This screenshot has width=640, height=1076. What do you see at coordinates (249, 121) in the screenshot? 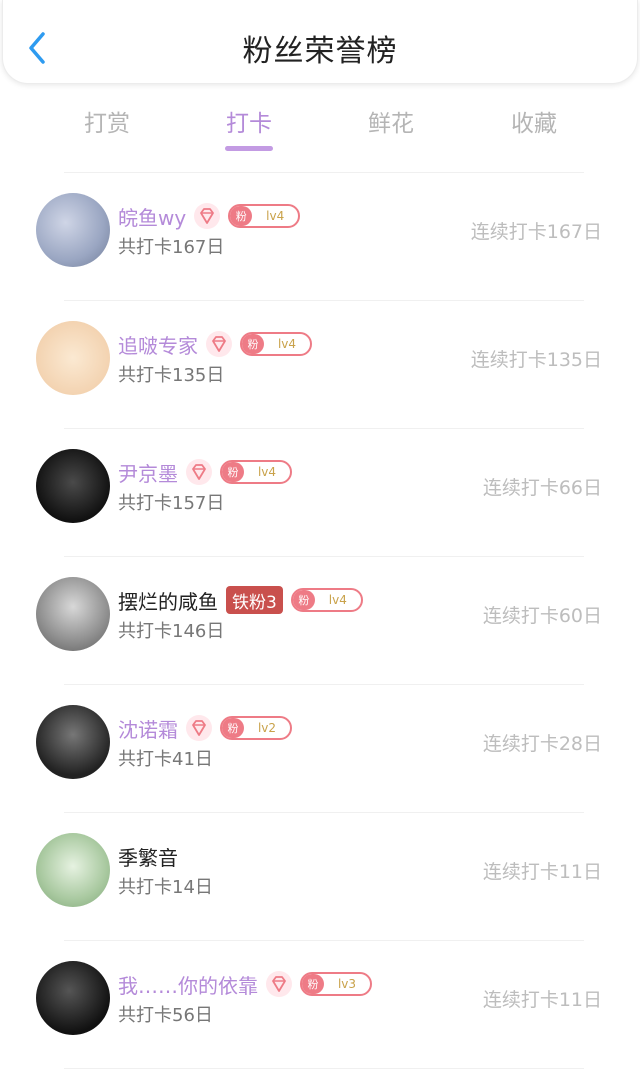
I see `tab-checkin: 打卡` at bounding box center [249, 121].